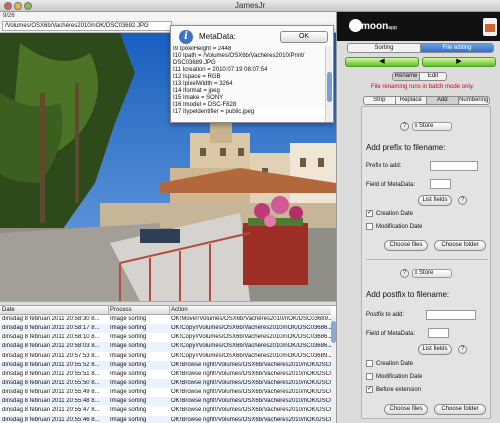  Describe the element at coordinates (399, 390) in the screenshot. I see `postfix-before-extension-label: Before extension` at that location.